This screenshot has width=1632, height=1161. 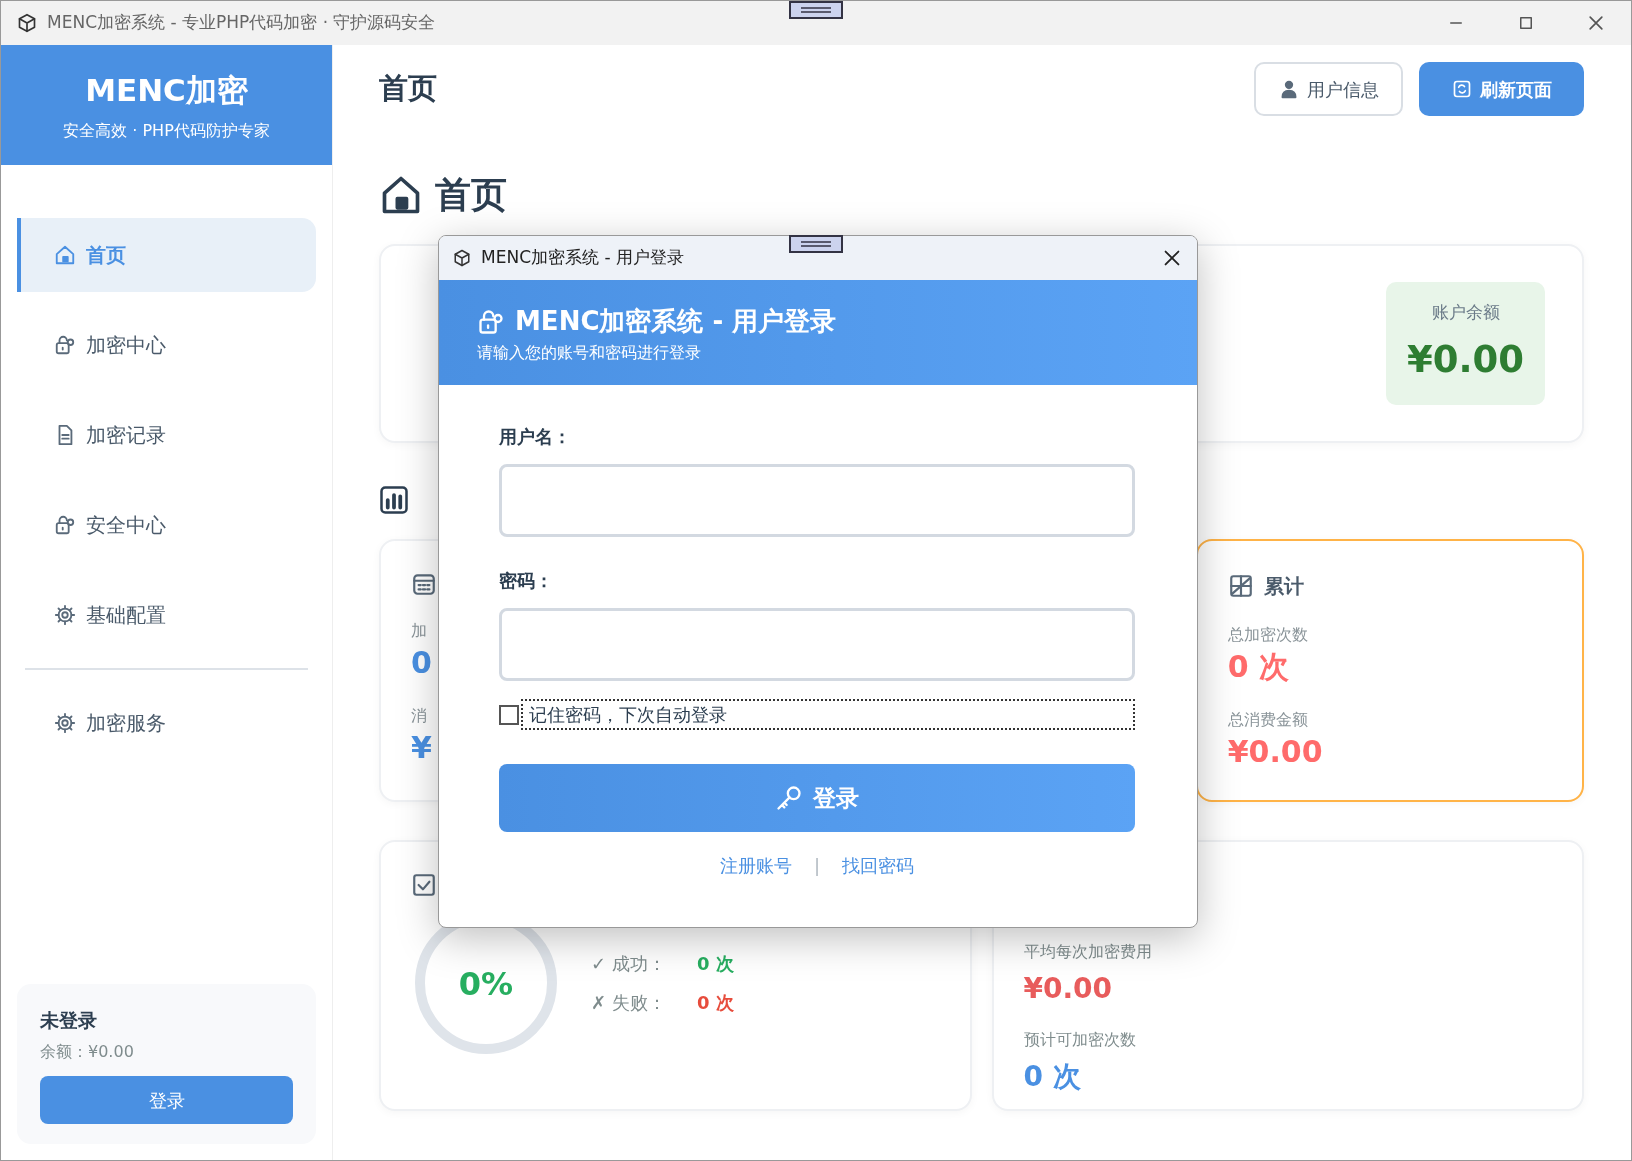 I want to click on brand-title: MENC加密, so click(x=166, y=90).